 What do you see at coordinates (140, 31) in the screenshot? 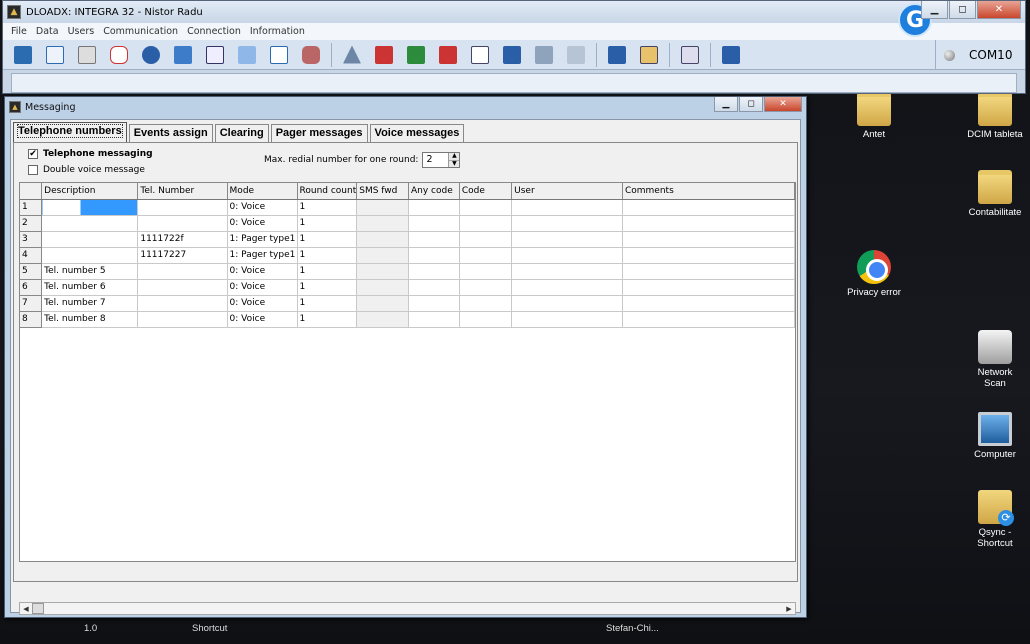
I see `menu-communication: Communication` at bounding box center [140, 31].